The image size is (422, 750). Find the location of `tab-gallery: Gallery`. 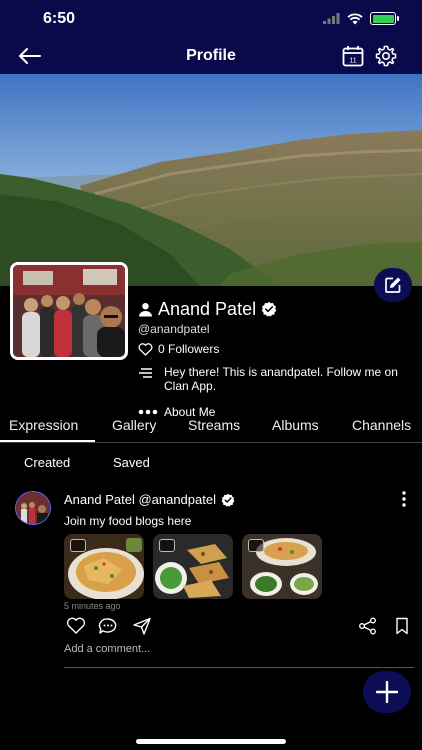

tab-gallery: Gallery is located at coordinates (134, 419).